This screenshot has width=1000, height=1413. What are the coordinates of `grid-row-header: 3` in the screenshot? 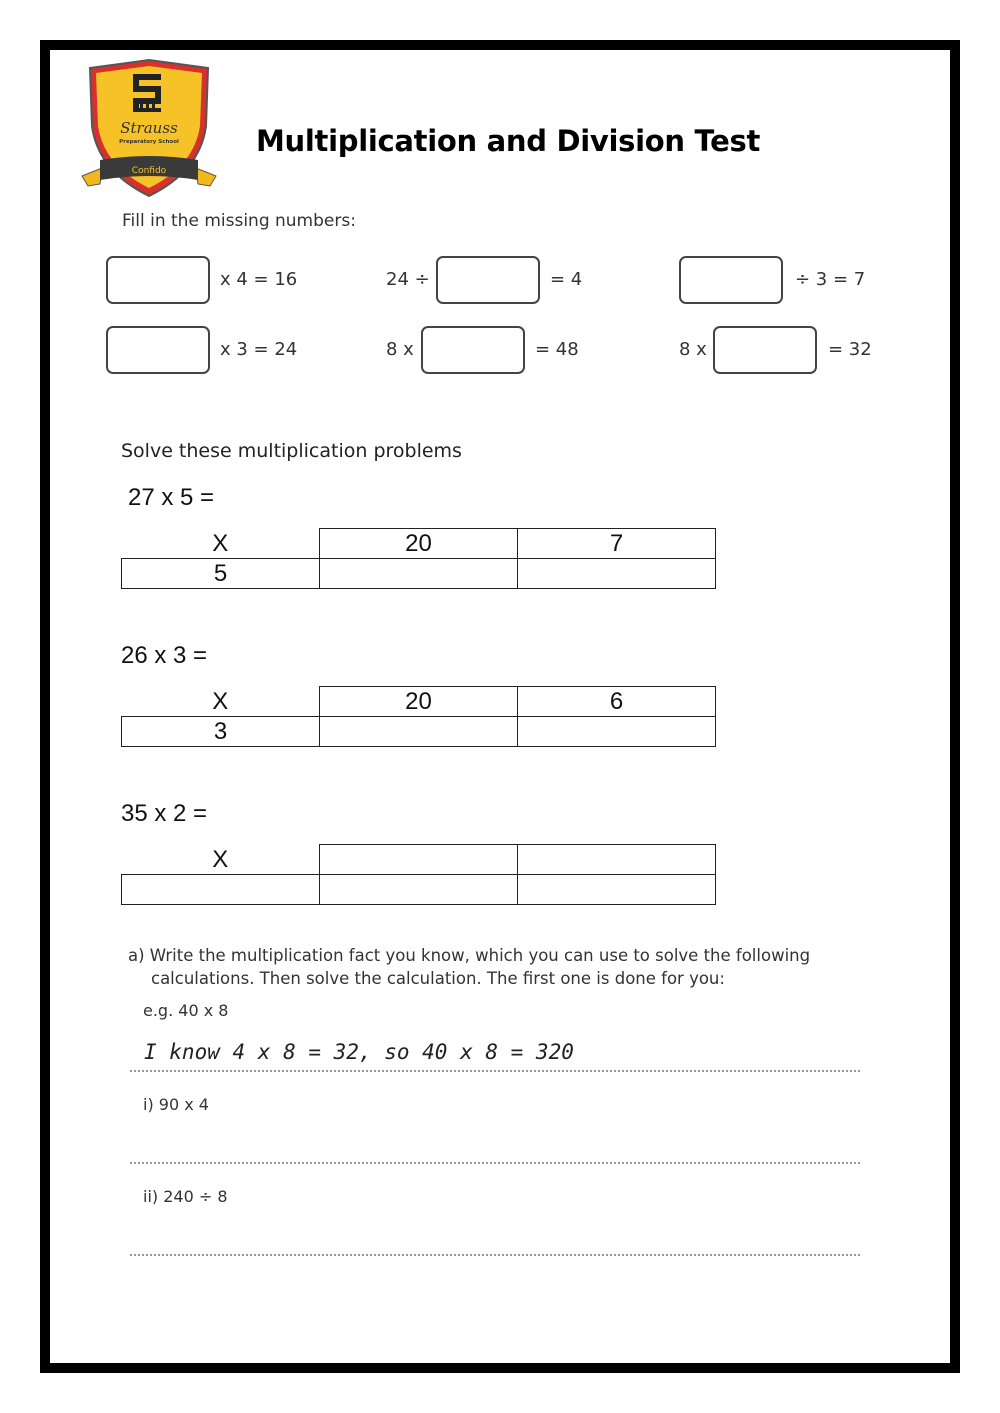 It's located at (220, 731).